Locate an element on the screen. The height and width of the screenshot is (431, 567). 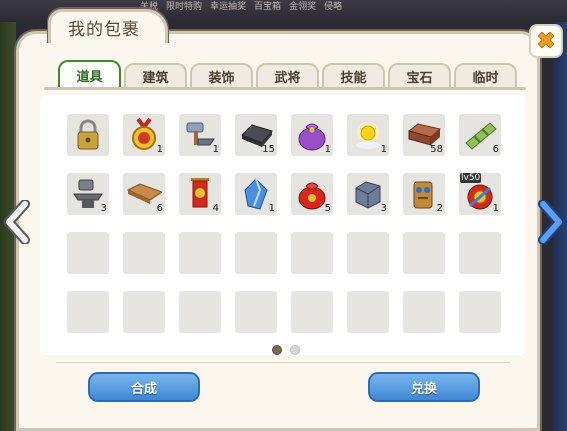
exchange-button: 兑换 is located at coordinates (424, 387).